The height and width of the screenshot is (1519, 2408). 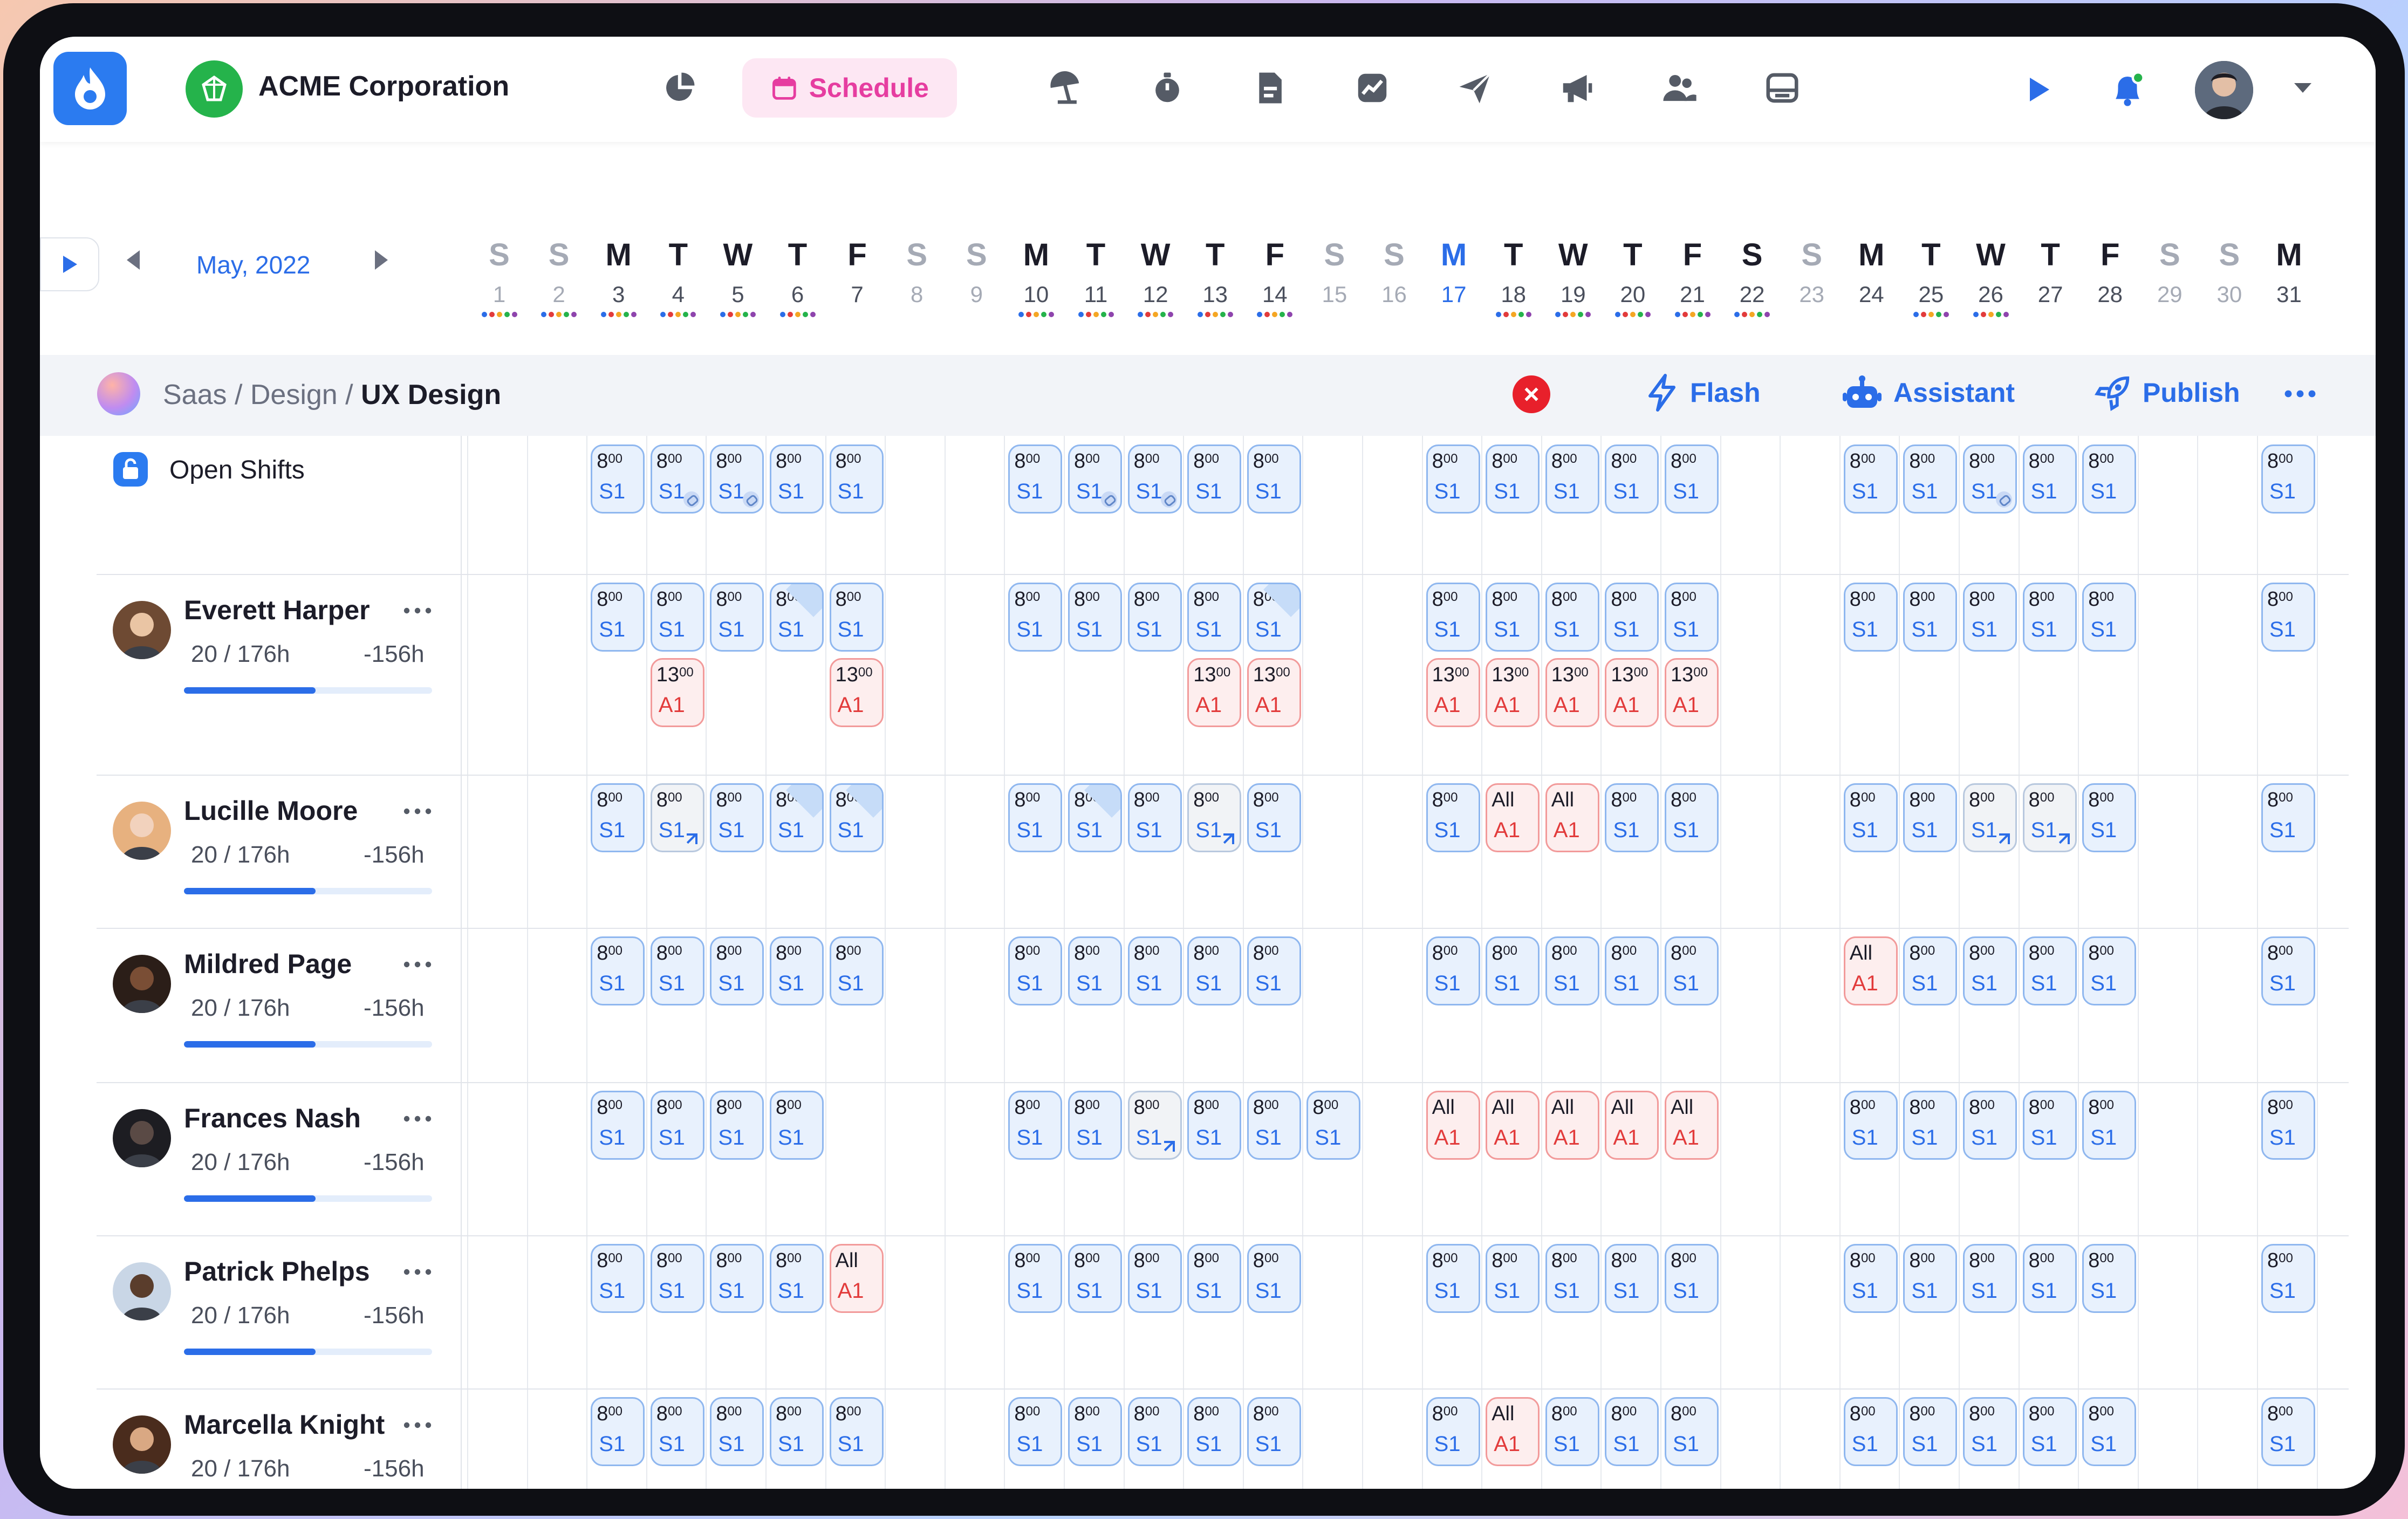 I want to click on user-avatar, so click(x=2224, y=90).